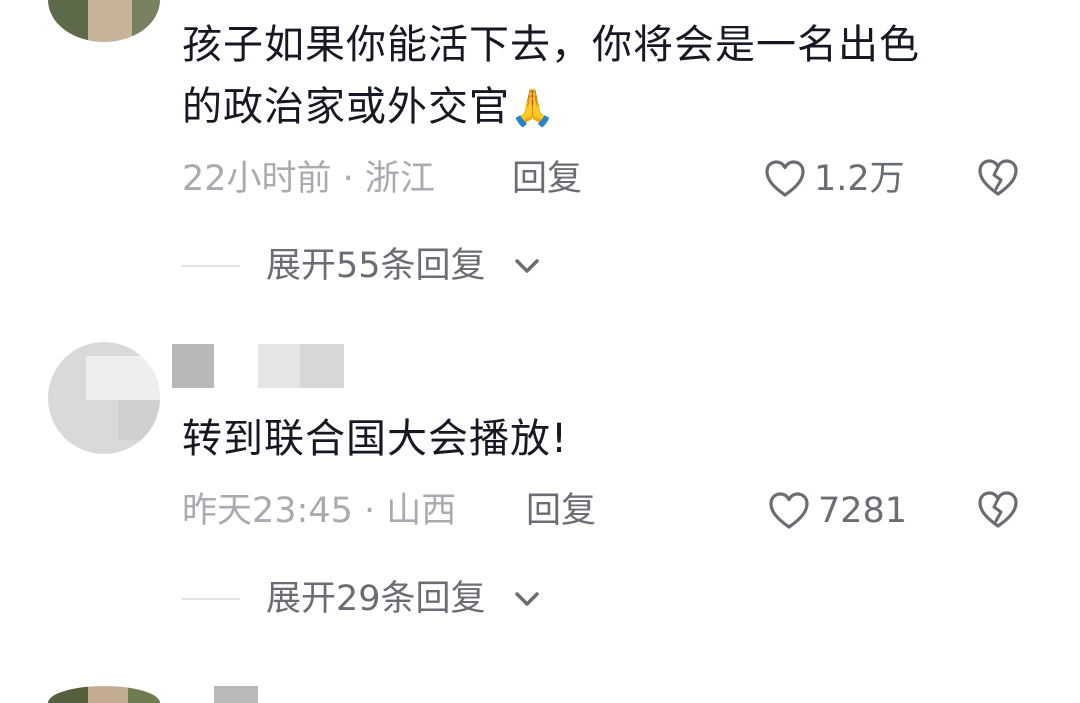  What do you see at coordinates (612, 179) in the screenshot?
I see `comment-meta: 22小时前 · 浙江 回复 1.2万` at bounding box center [612, 179].